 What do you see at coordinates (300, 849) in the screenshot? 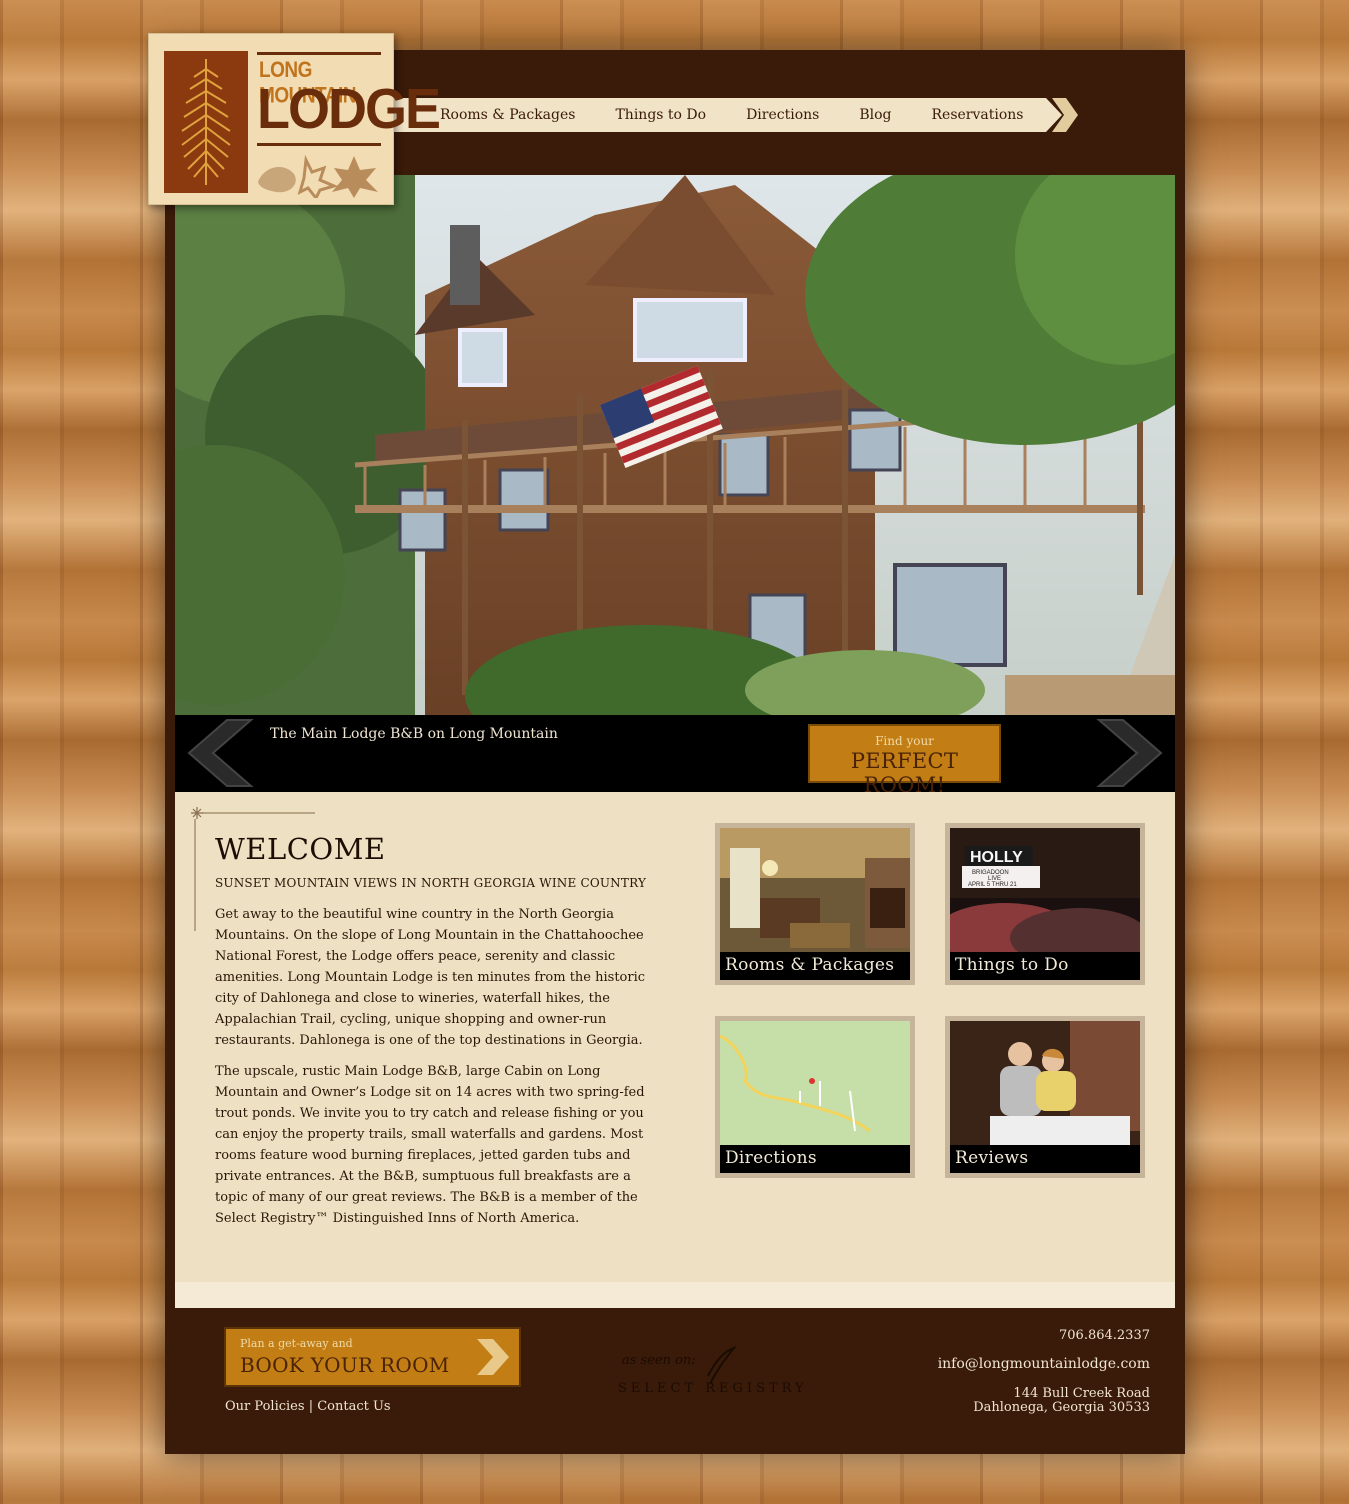
I see `welcome-heading: WELCOME` at bounding box center [300, 849].